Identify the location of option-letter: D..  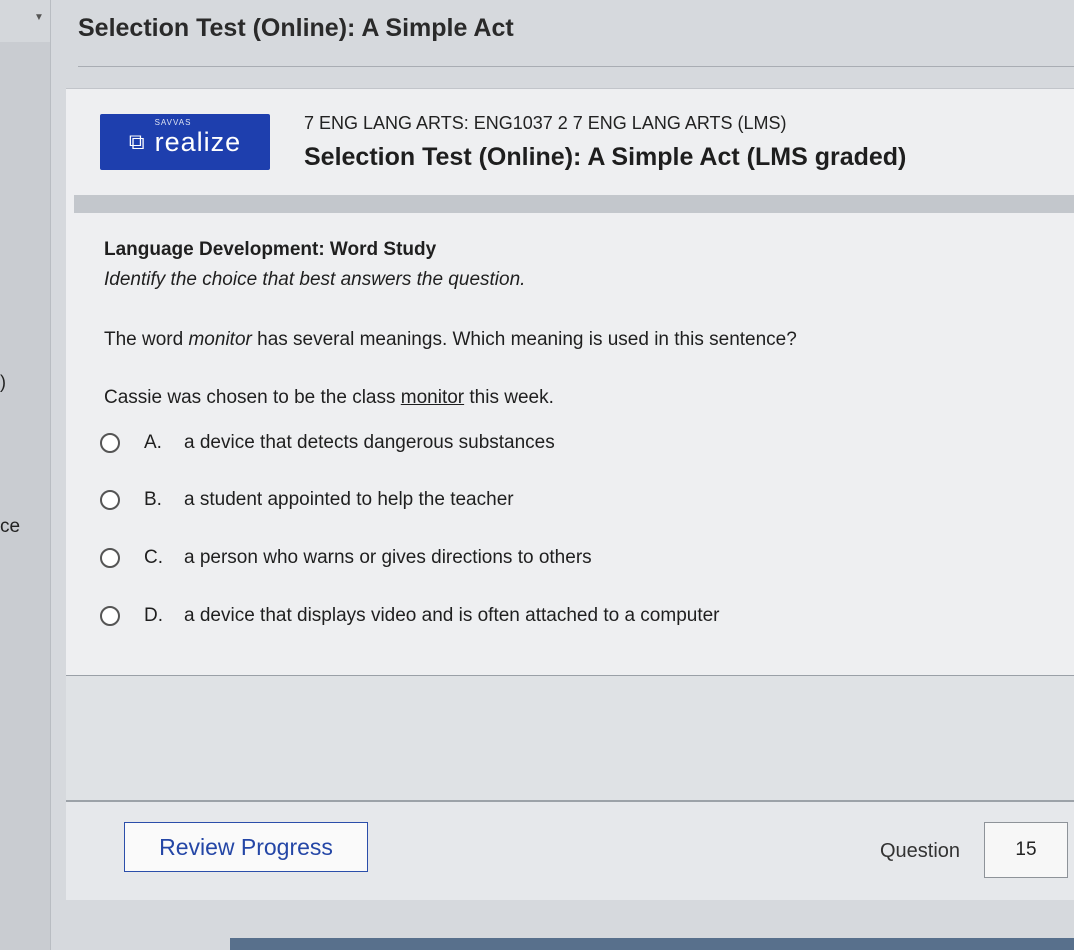
(153, 615).